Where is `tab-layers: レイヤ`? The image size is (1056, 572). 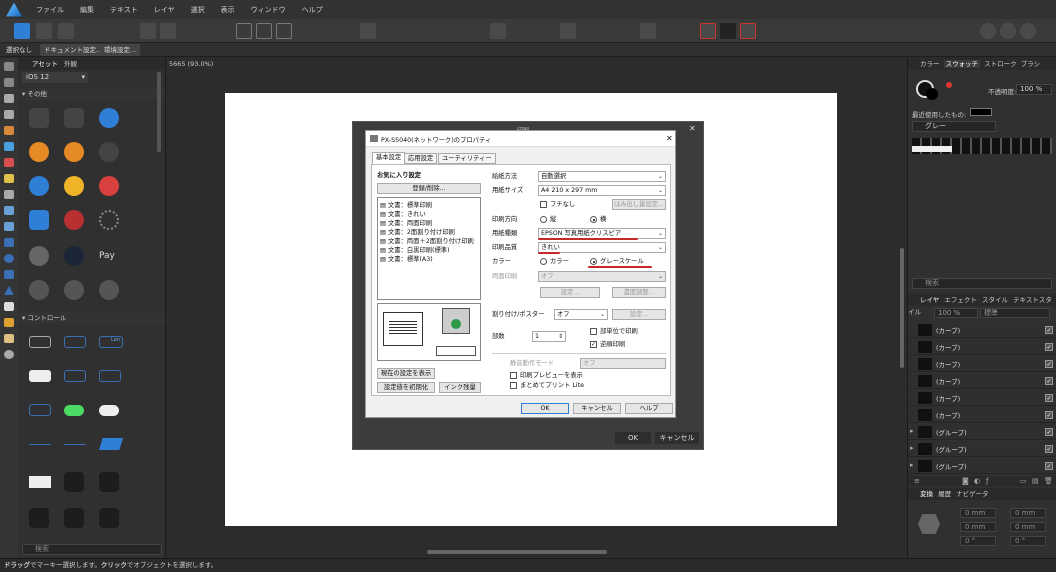
tab-layers: レイヤ is located at coordinates (929, 300).